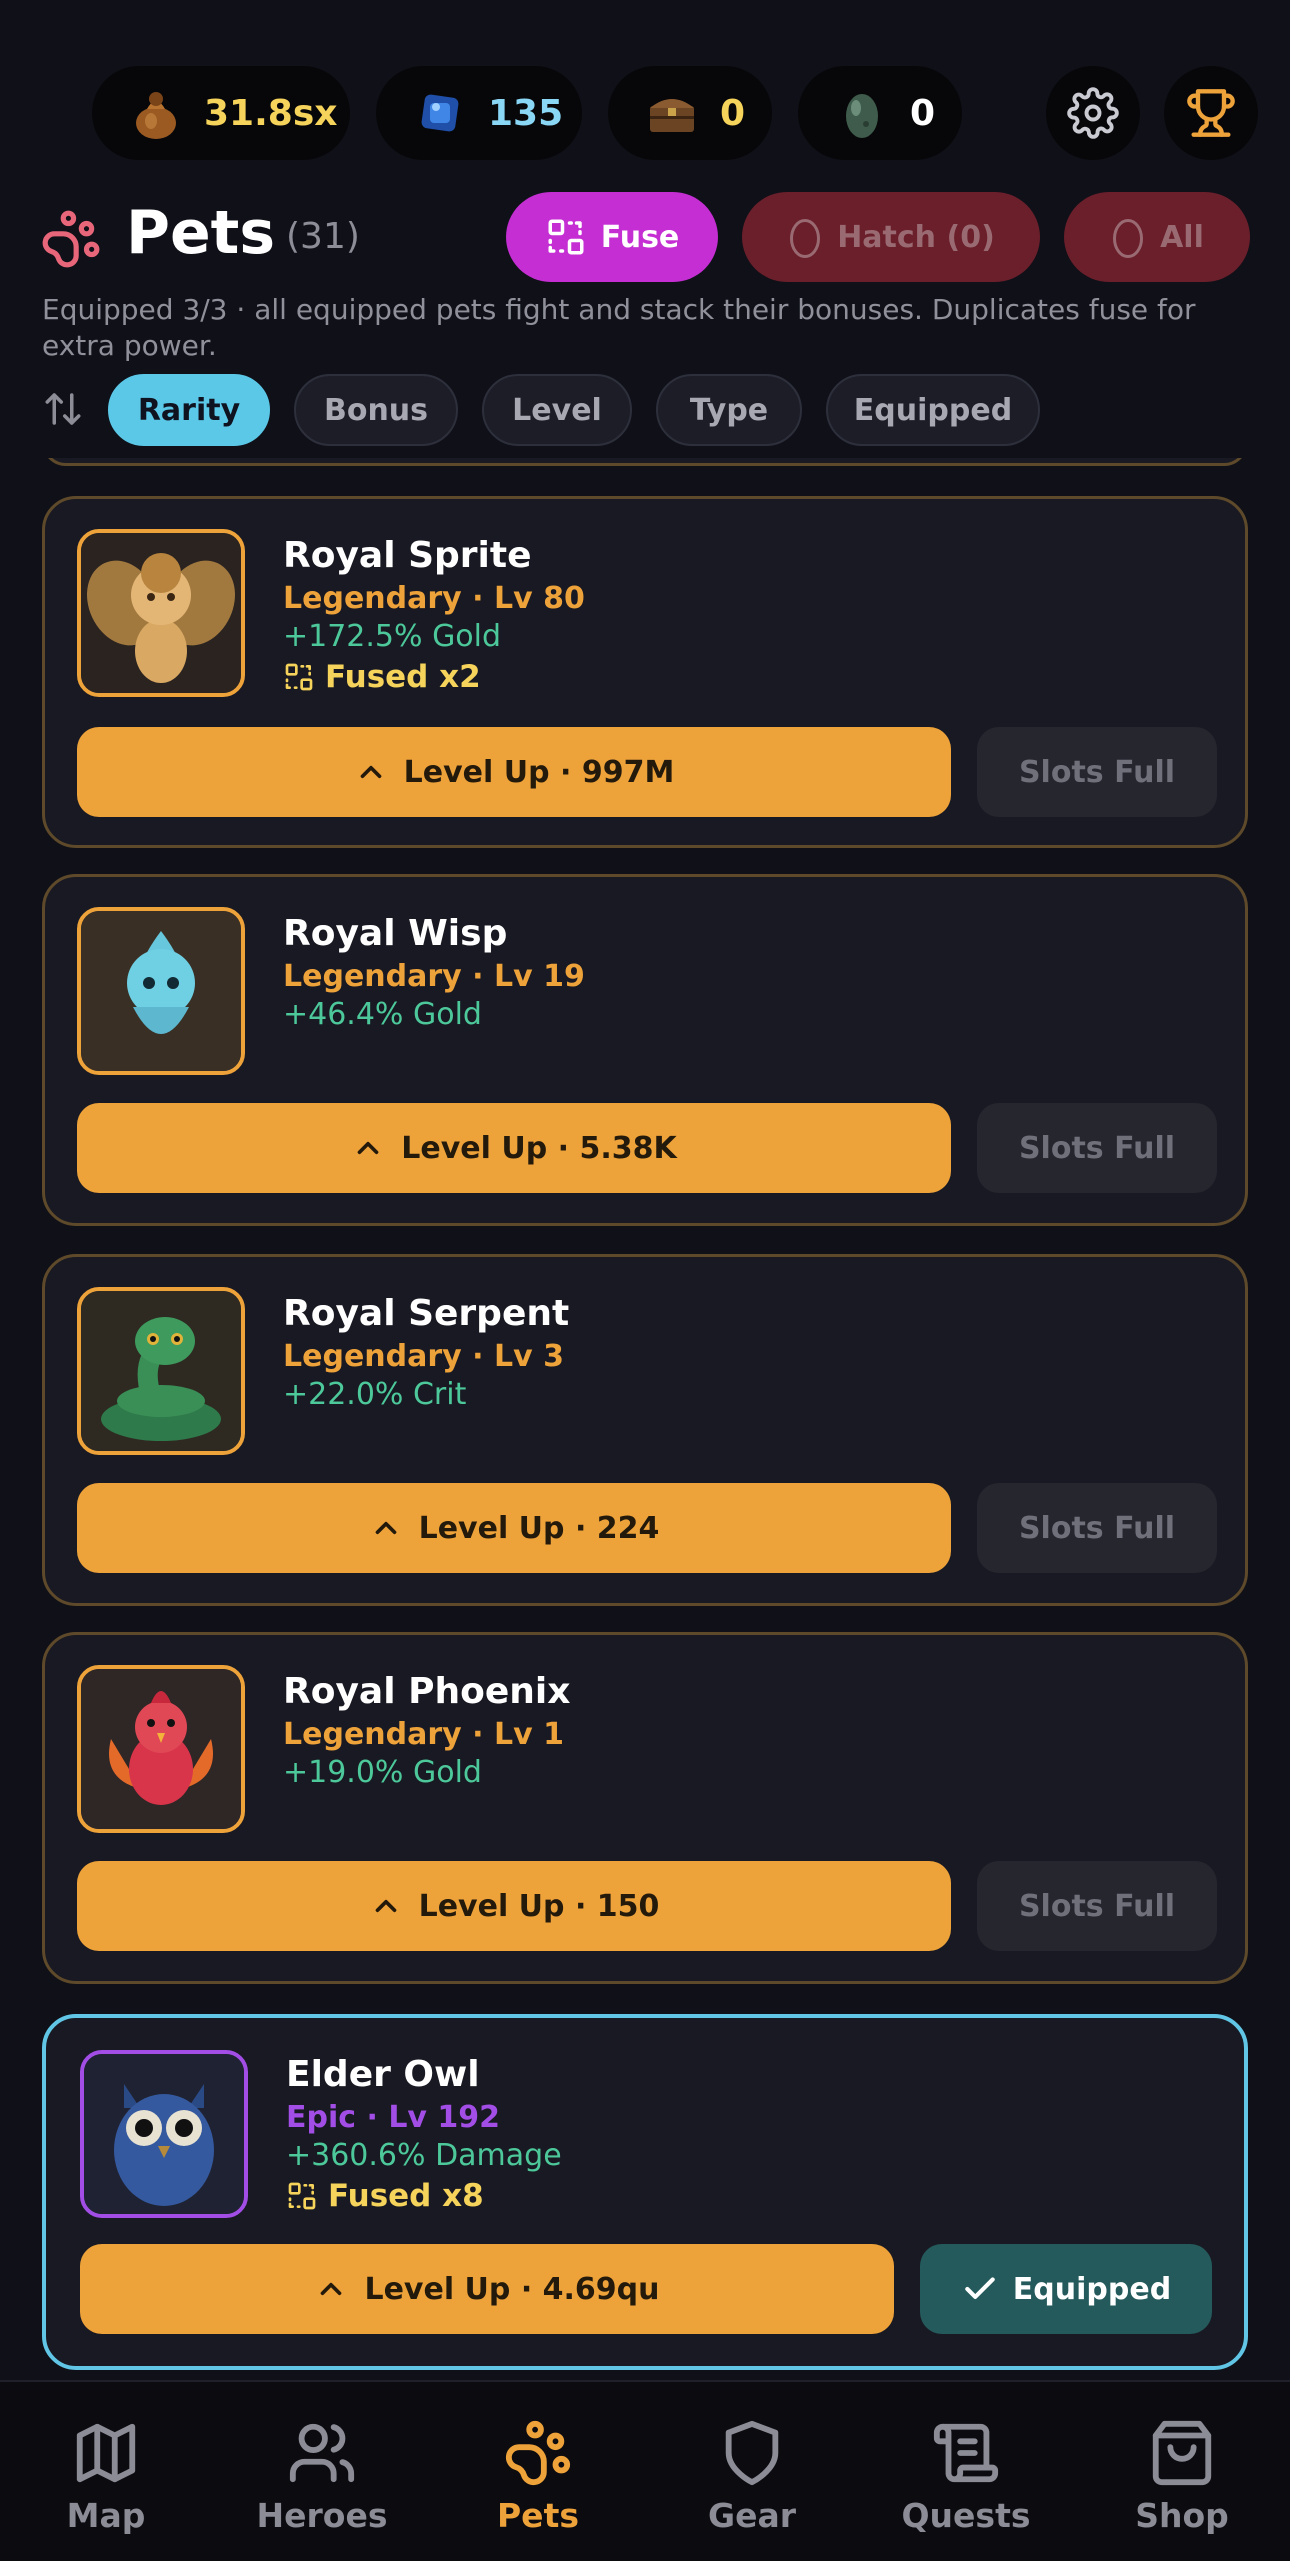  What do you see at coordinates (526, 113) in the screenshot?
I see `gems-value: 135` at bounding box center [526, 113].